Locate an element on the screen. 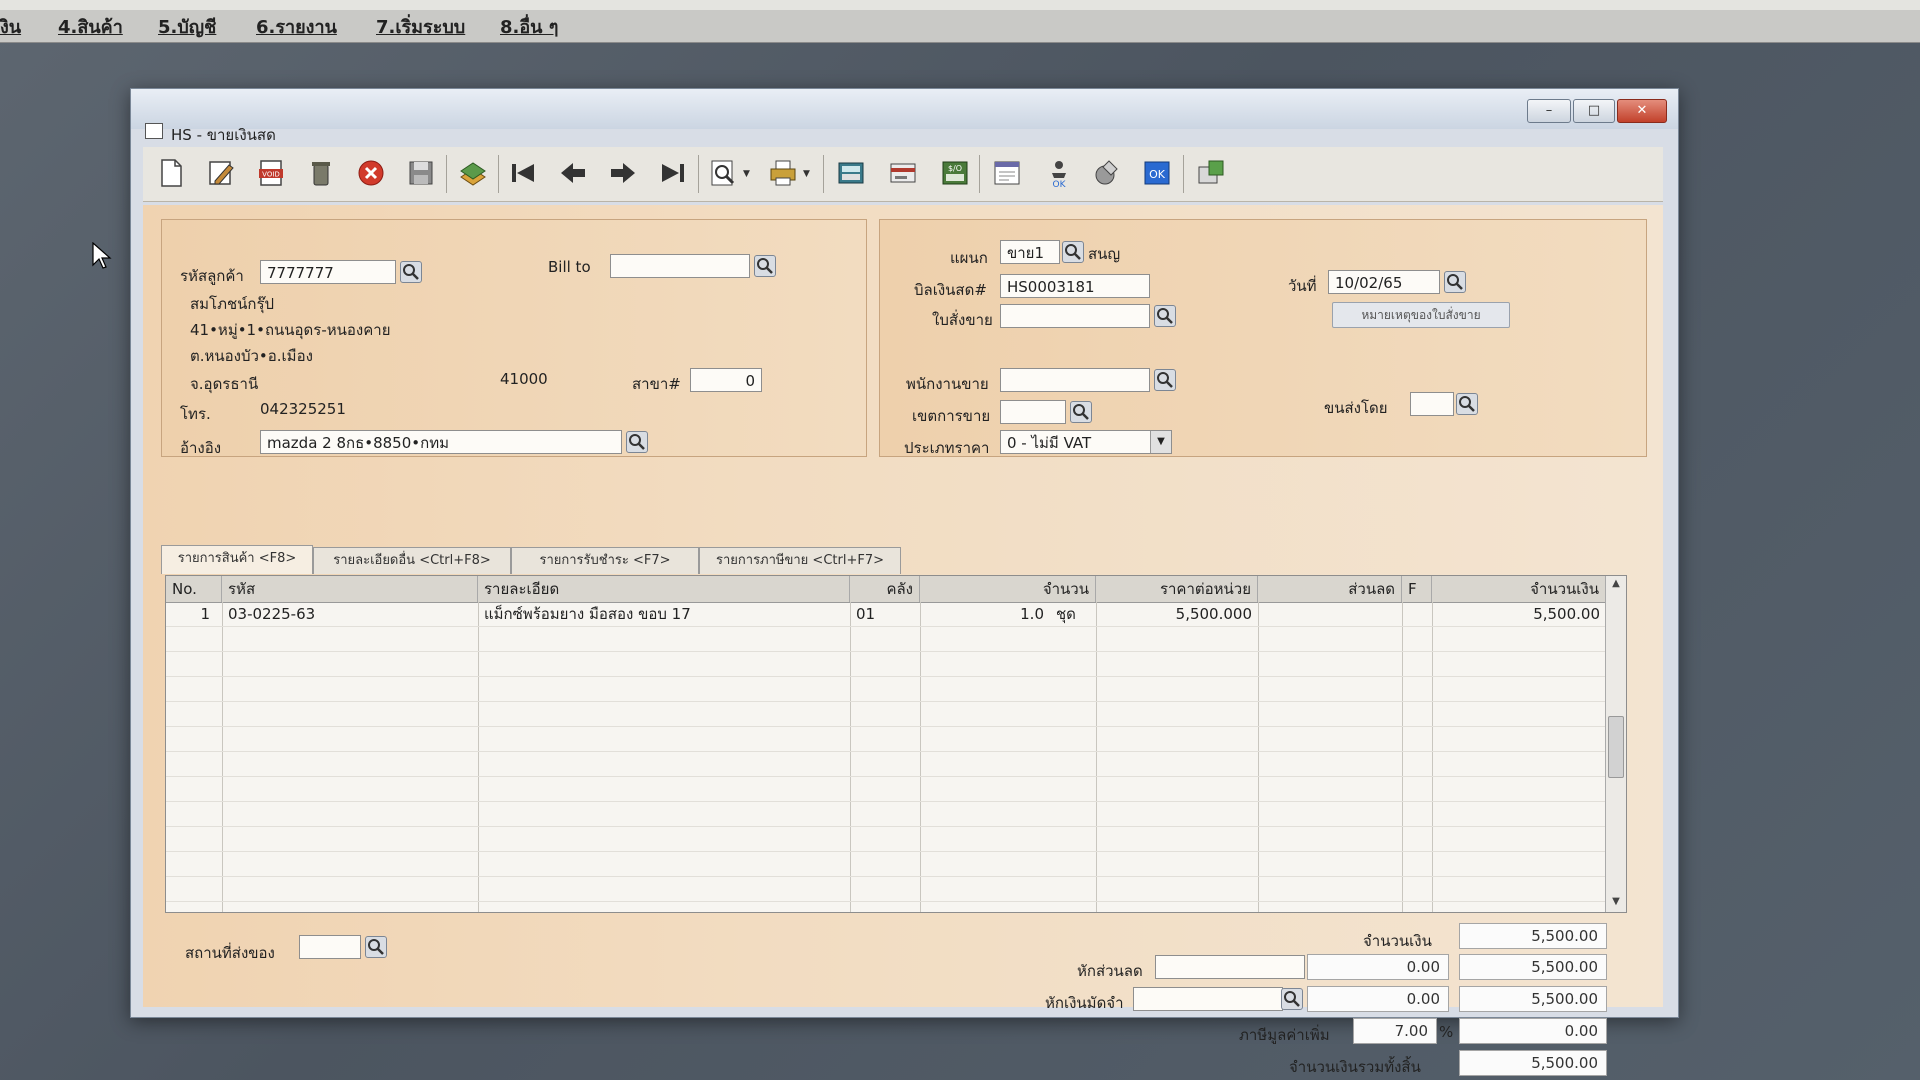 Image resolution: width=1920 pixels, height=1080 pixels. next-record-icon is located at coordinates (623, 173).